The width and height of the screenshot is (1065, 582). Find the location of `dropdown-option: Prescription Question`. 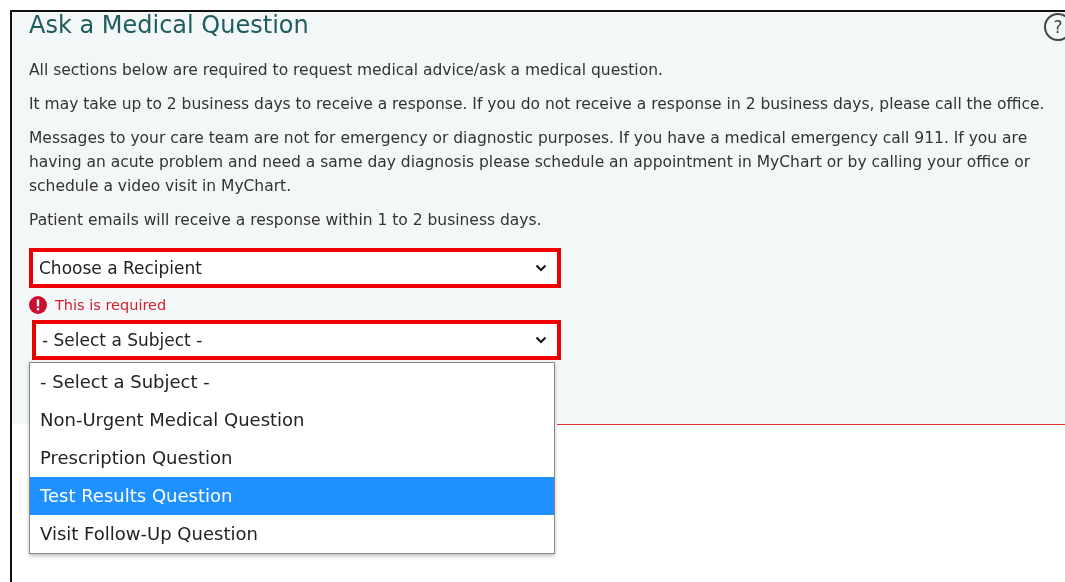

dropdown-option: Prescription Question is located at coordinates (292, 458).